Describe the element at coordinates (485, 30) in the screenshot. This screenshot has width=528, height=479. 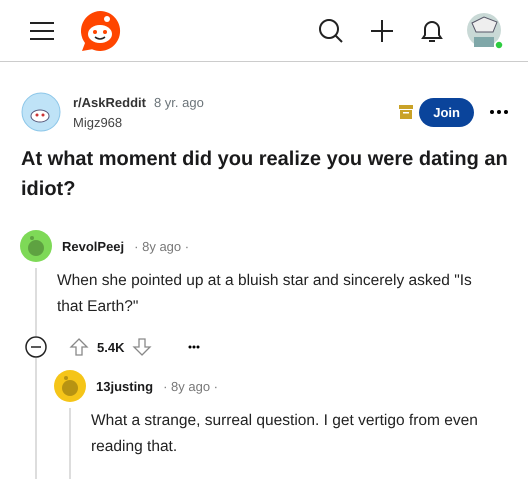
I see `avatar-icon` at that location.